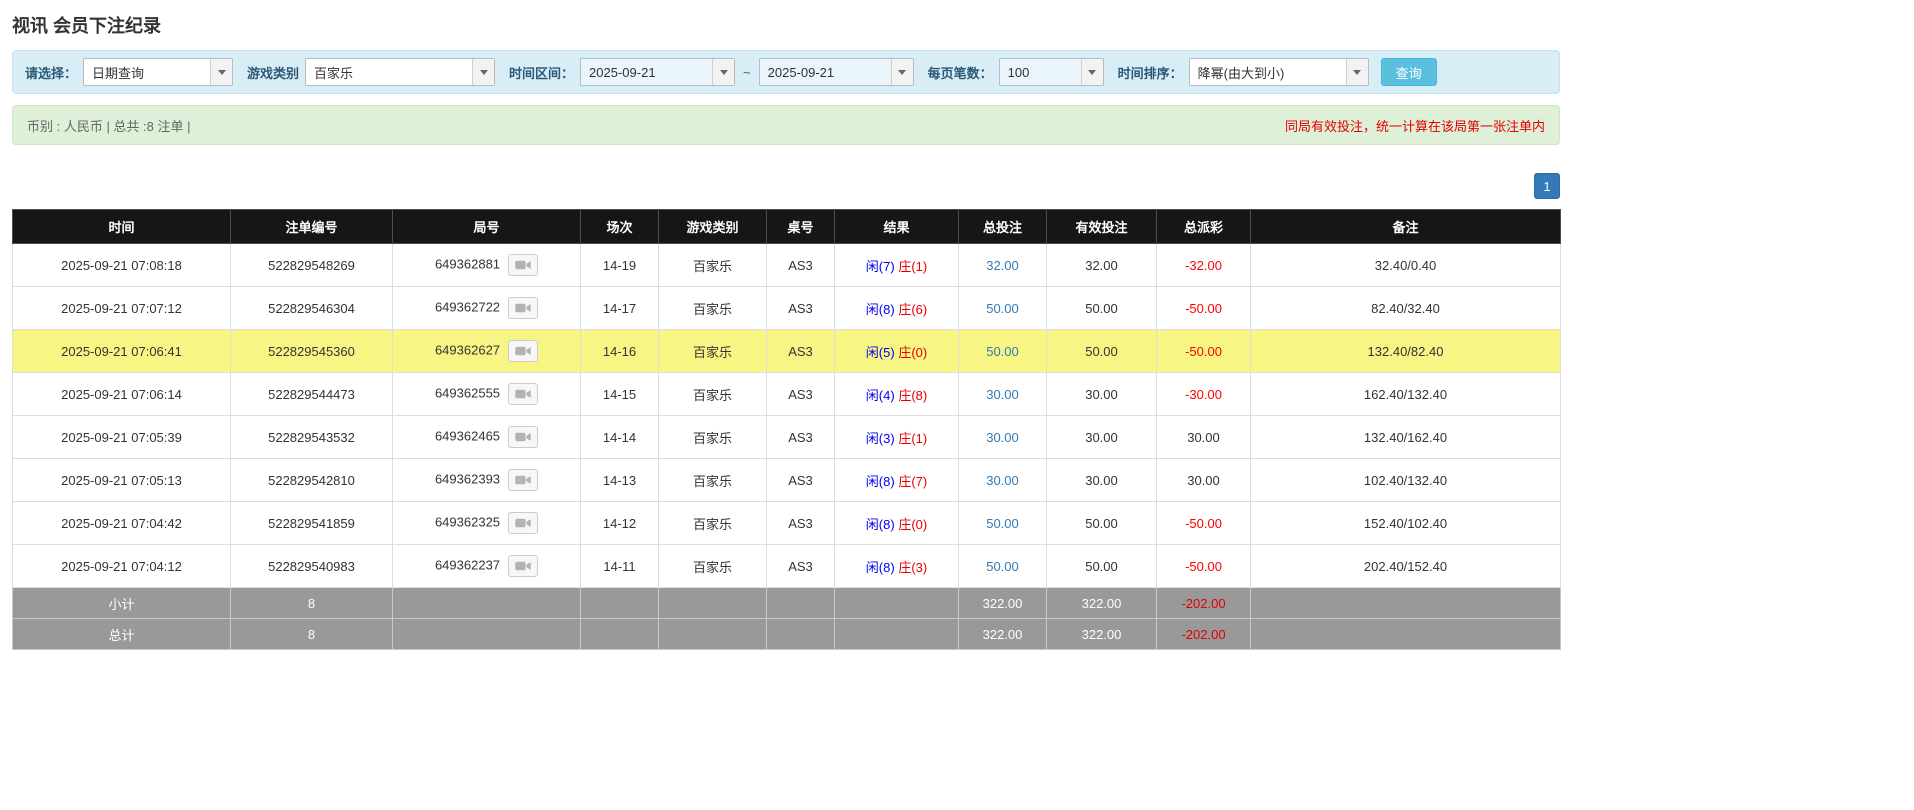 This screenshot has width=1914, height=810. I want to click on cell-session: 14-16, so click(619, 351).